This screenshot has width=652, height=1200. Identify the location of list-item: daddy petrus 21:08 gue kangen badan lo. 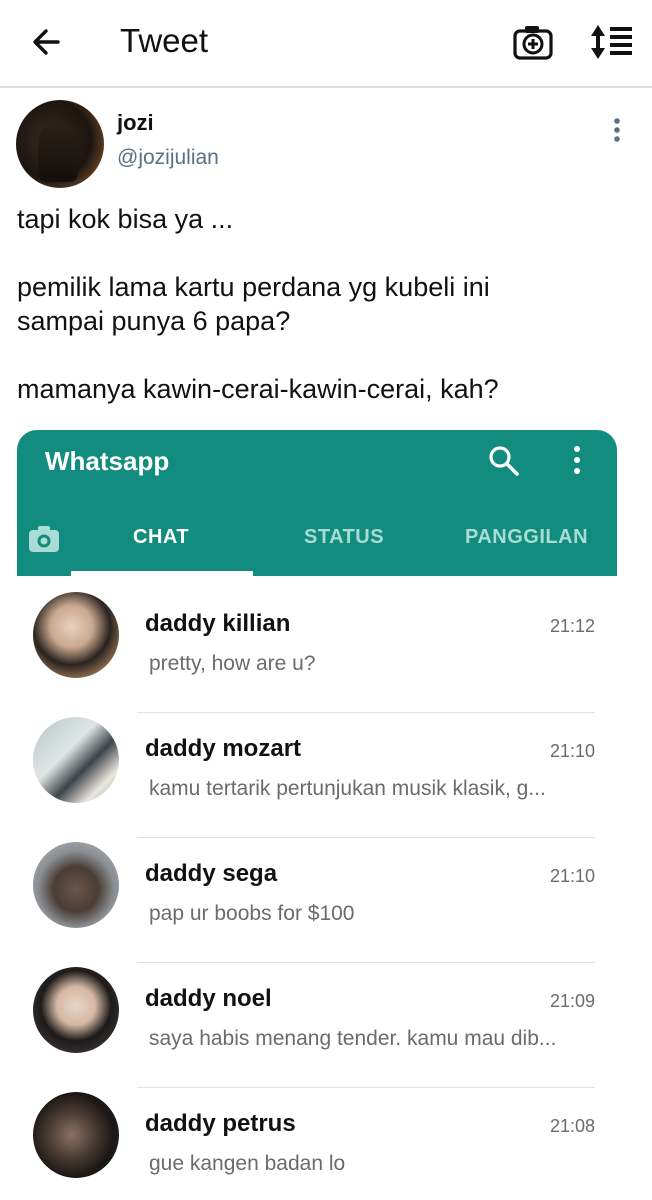
(317, 1146).